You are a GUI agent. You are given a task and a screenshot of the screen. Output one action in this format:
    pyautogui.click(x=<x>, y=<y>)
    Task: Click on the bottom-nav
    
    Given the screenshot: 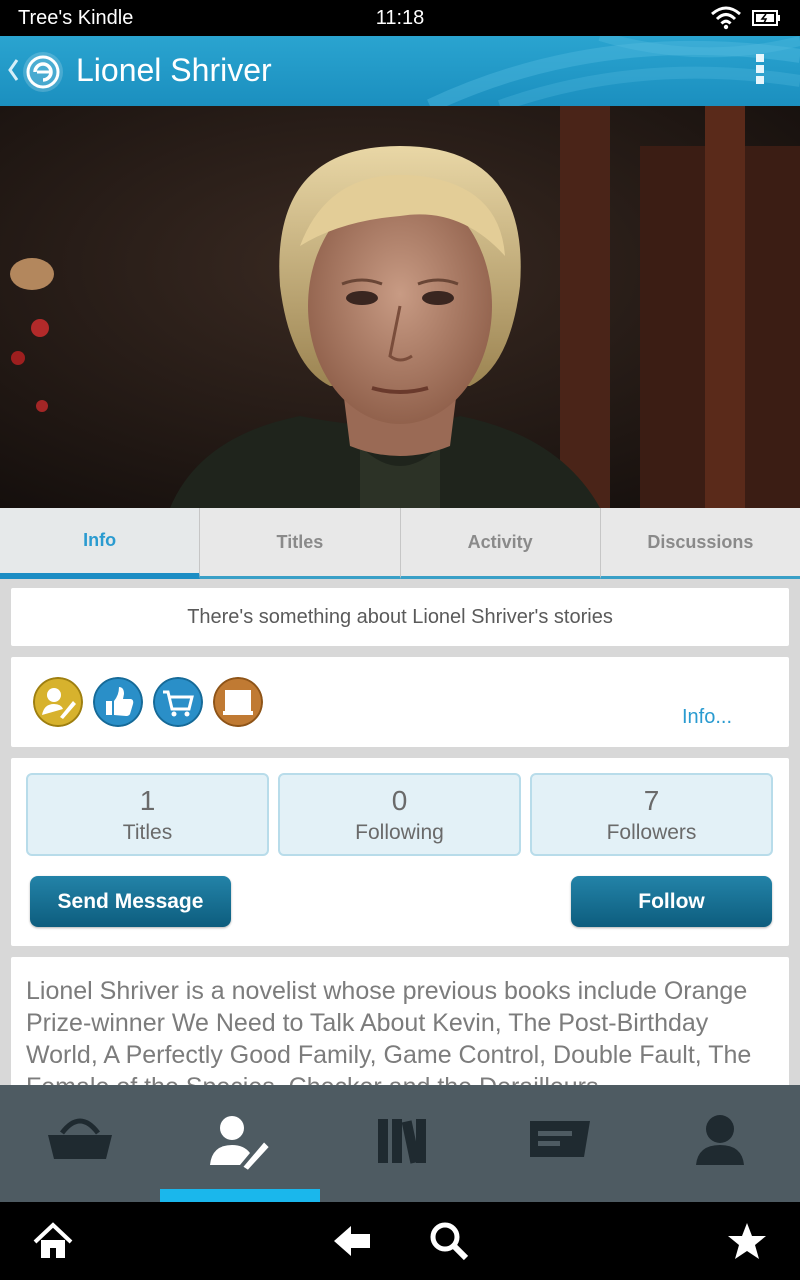 What is the action you would take?
    pyautogui.click(x=400, y=1143)
    